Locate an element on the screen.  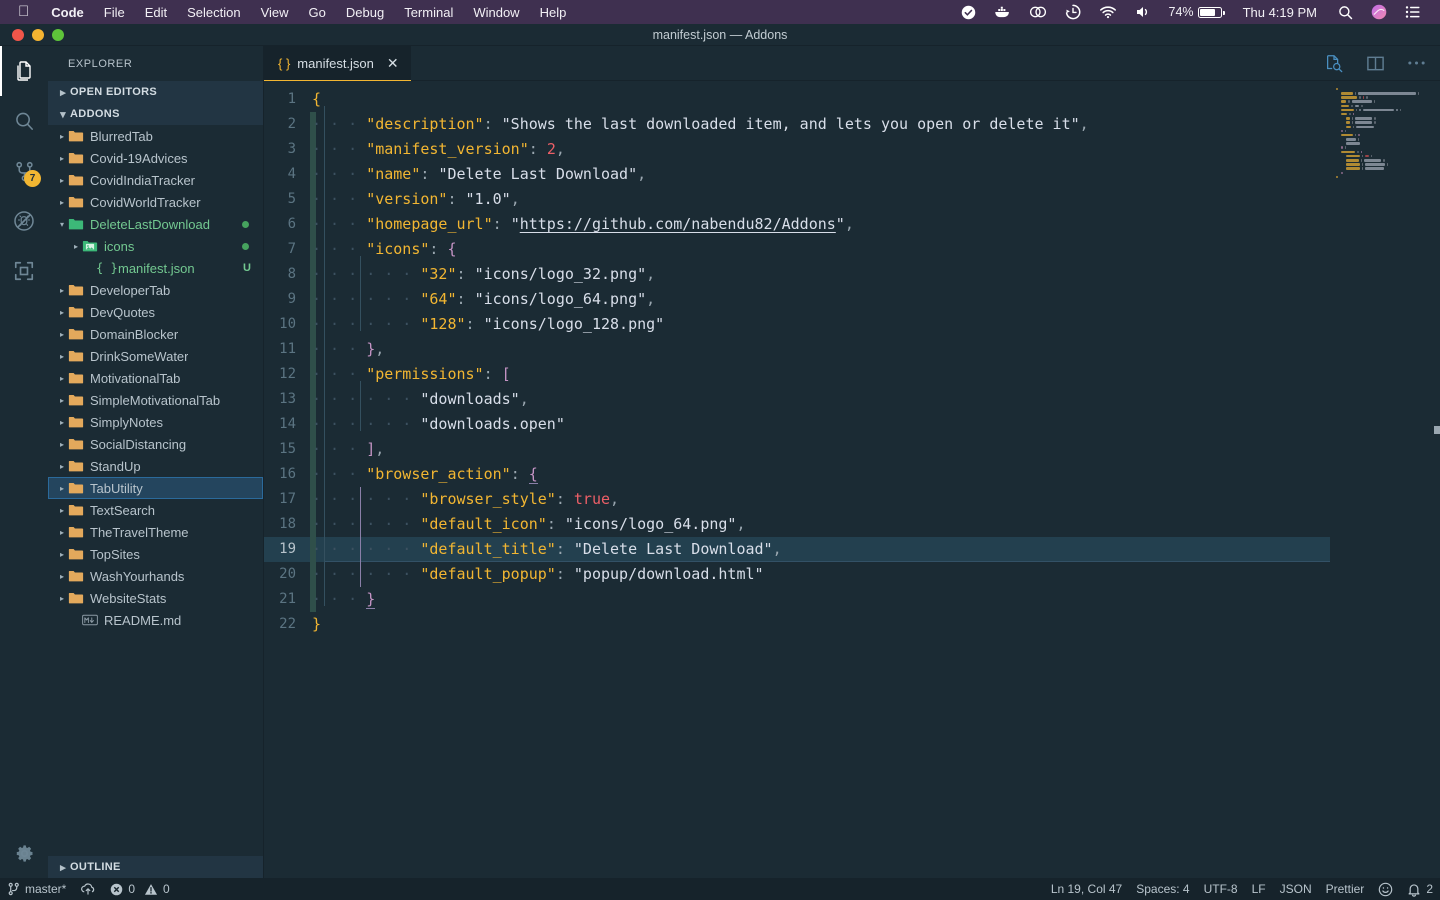
activity-item-search is located at coordinates (24, 121).